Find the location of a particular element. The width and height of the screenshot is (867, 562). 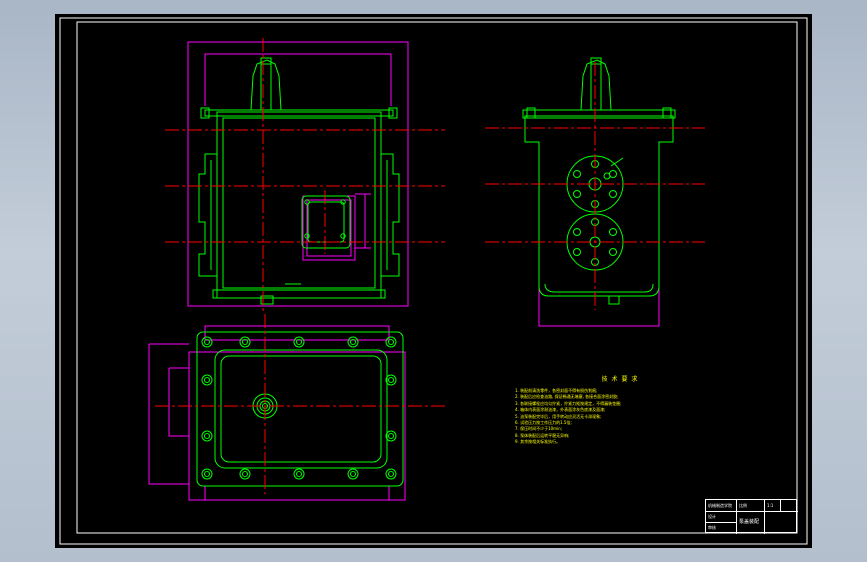

title-block-scale-label: 比例 is located at coordinates (743, 505).